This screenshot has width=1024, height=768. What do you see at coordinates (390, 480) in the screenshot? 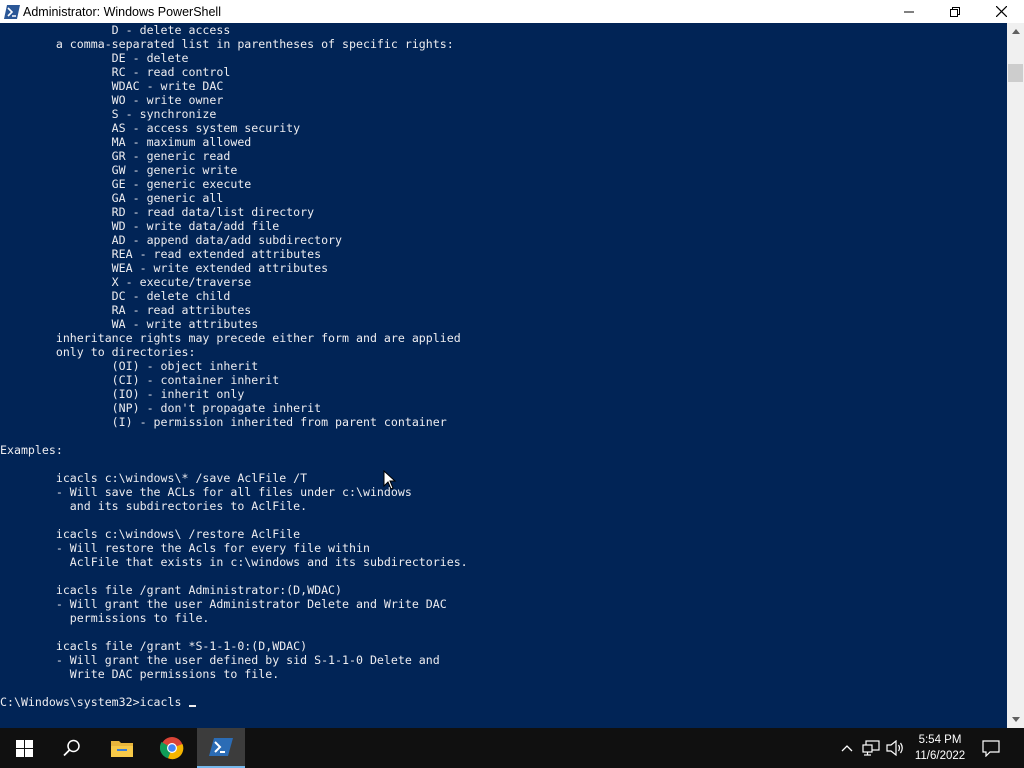
I see `mouse-pointer-icon` at bounding box center [390, 480].